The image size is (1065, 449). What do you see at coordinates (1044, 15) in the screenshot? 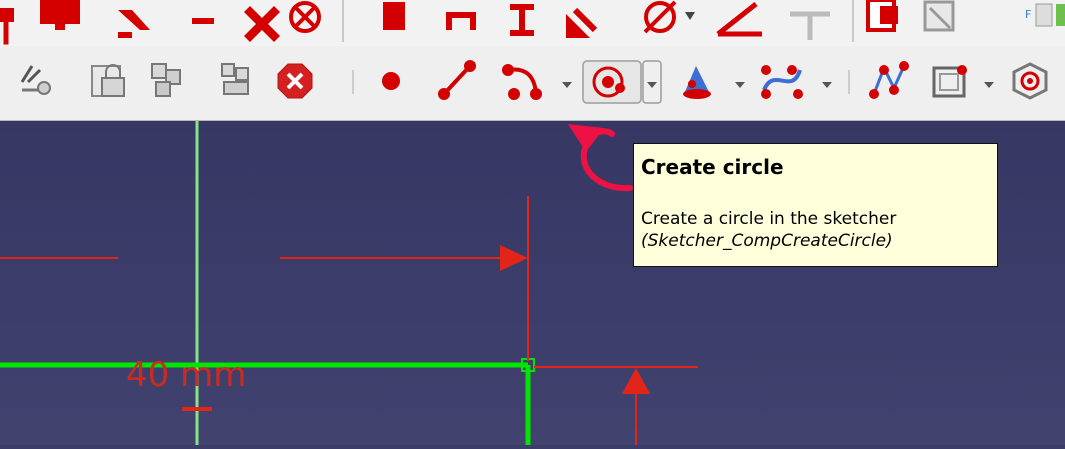
I see `macro-icon` at bounding box center [1044, 15].